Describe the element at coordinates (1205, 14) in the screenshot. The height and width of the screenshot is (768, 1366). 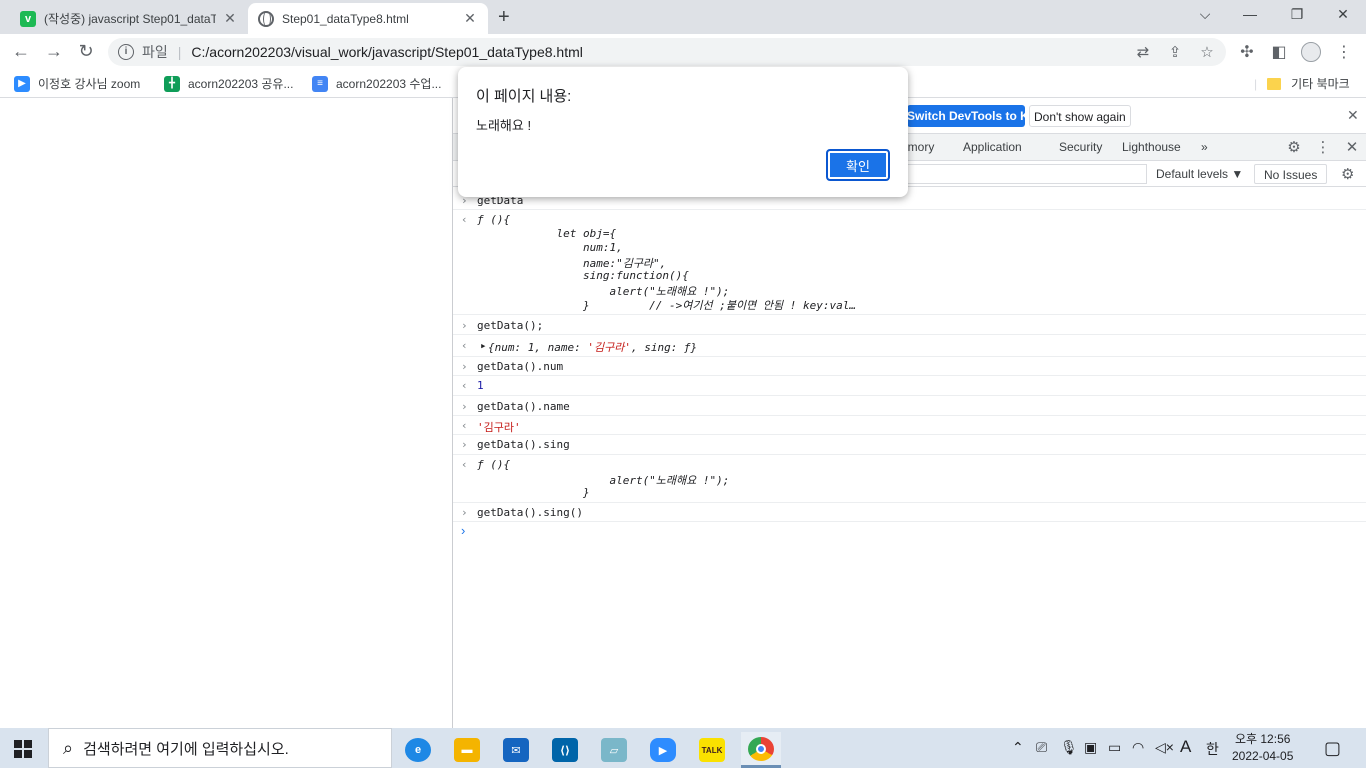
I see `tab-search-icon: ⌵` at that location.